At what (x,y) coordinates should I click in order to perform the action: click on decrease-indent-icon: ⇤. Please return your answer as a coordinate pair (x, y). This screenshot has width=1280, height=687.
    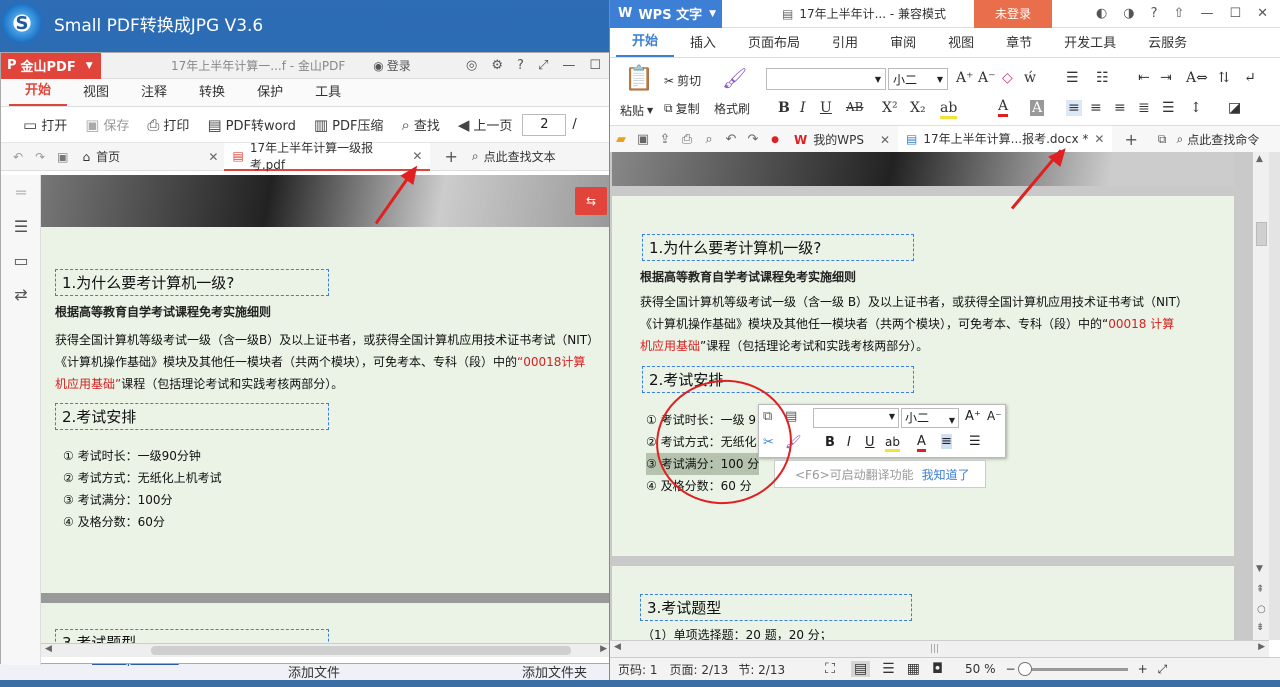
    Looking at the image, I should click on (1144, 78).